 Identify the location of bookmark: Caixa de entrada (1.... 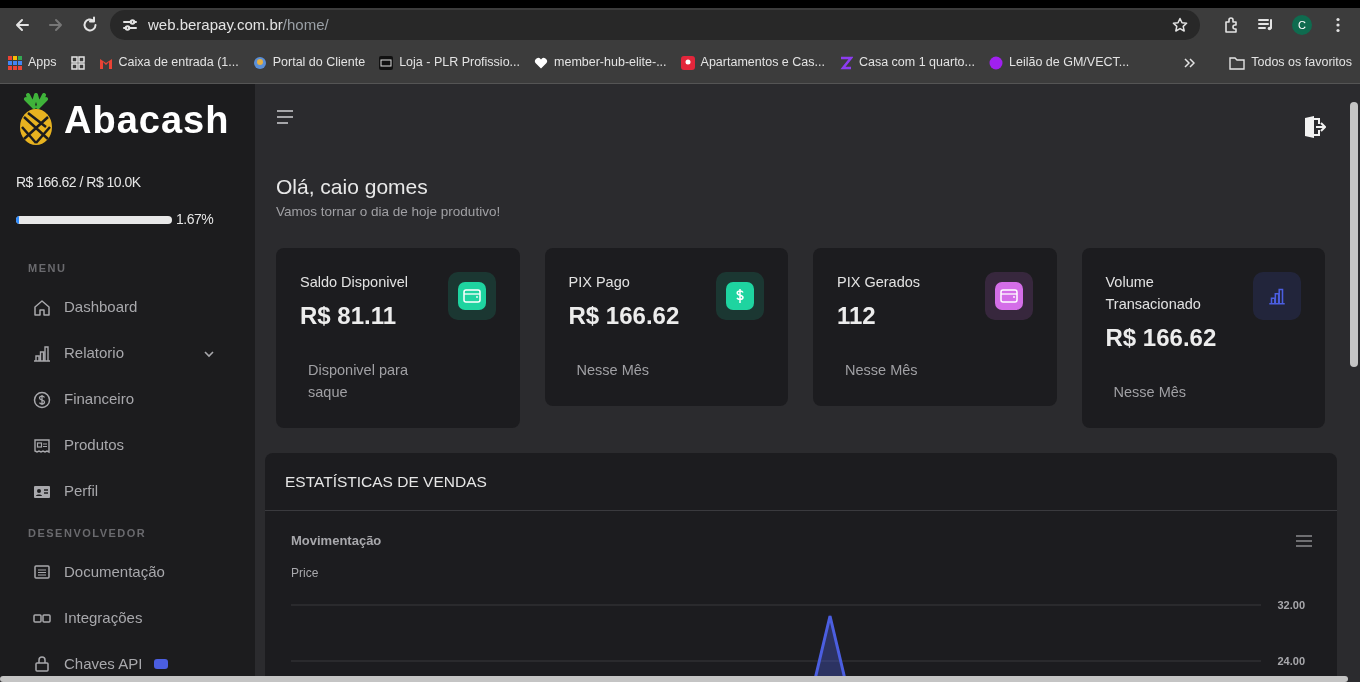
(168, 62).